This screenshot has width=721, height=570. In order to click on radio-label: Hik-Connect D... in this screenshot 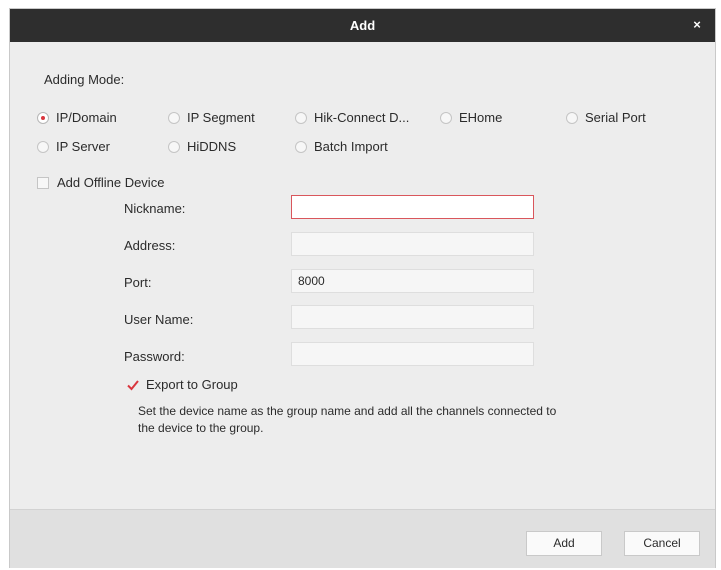, I will do `click(362, 117)`.